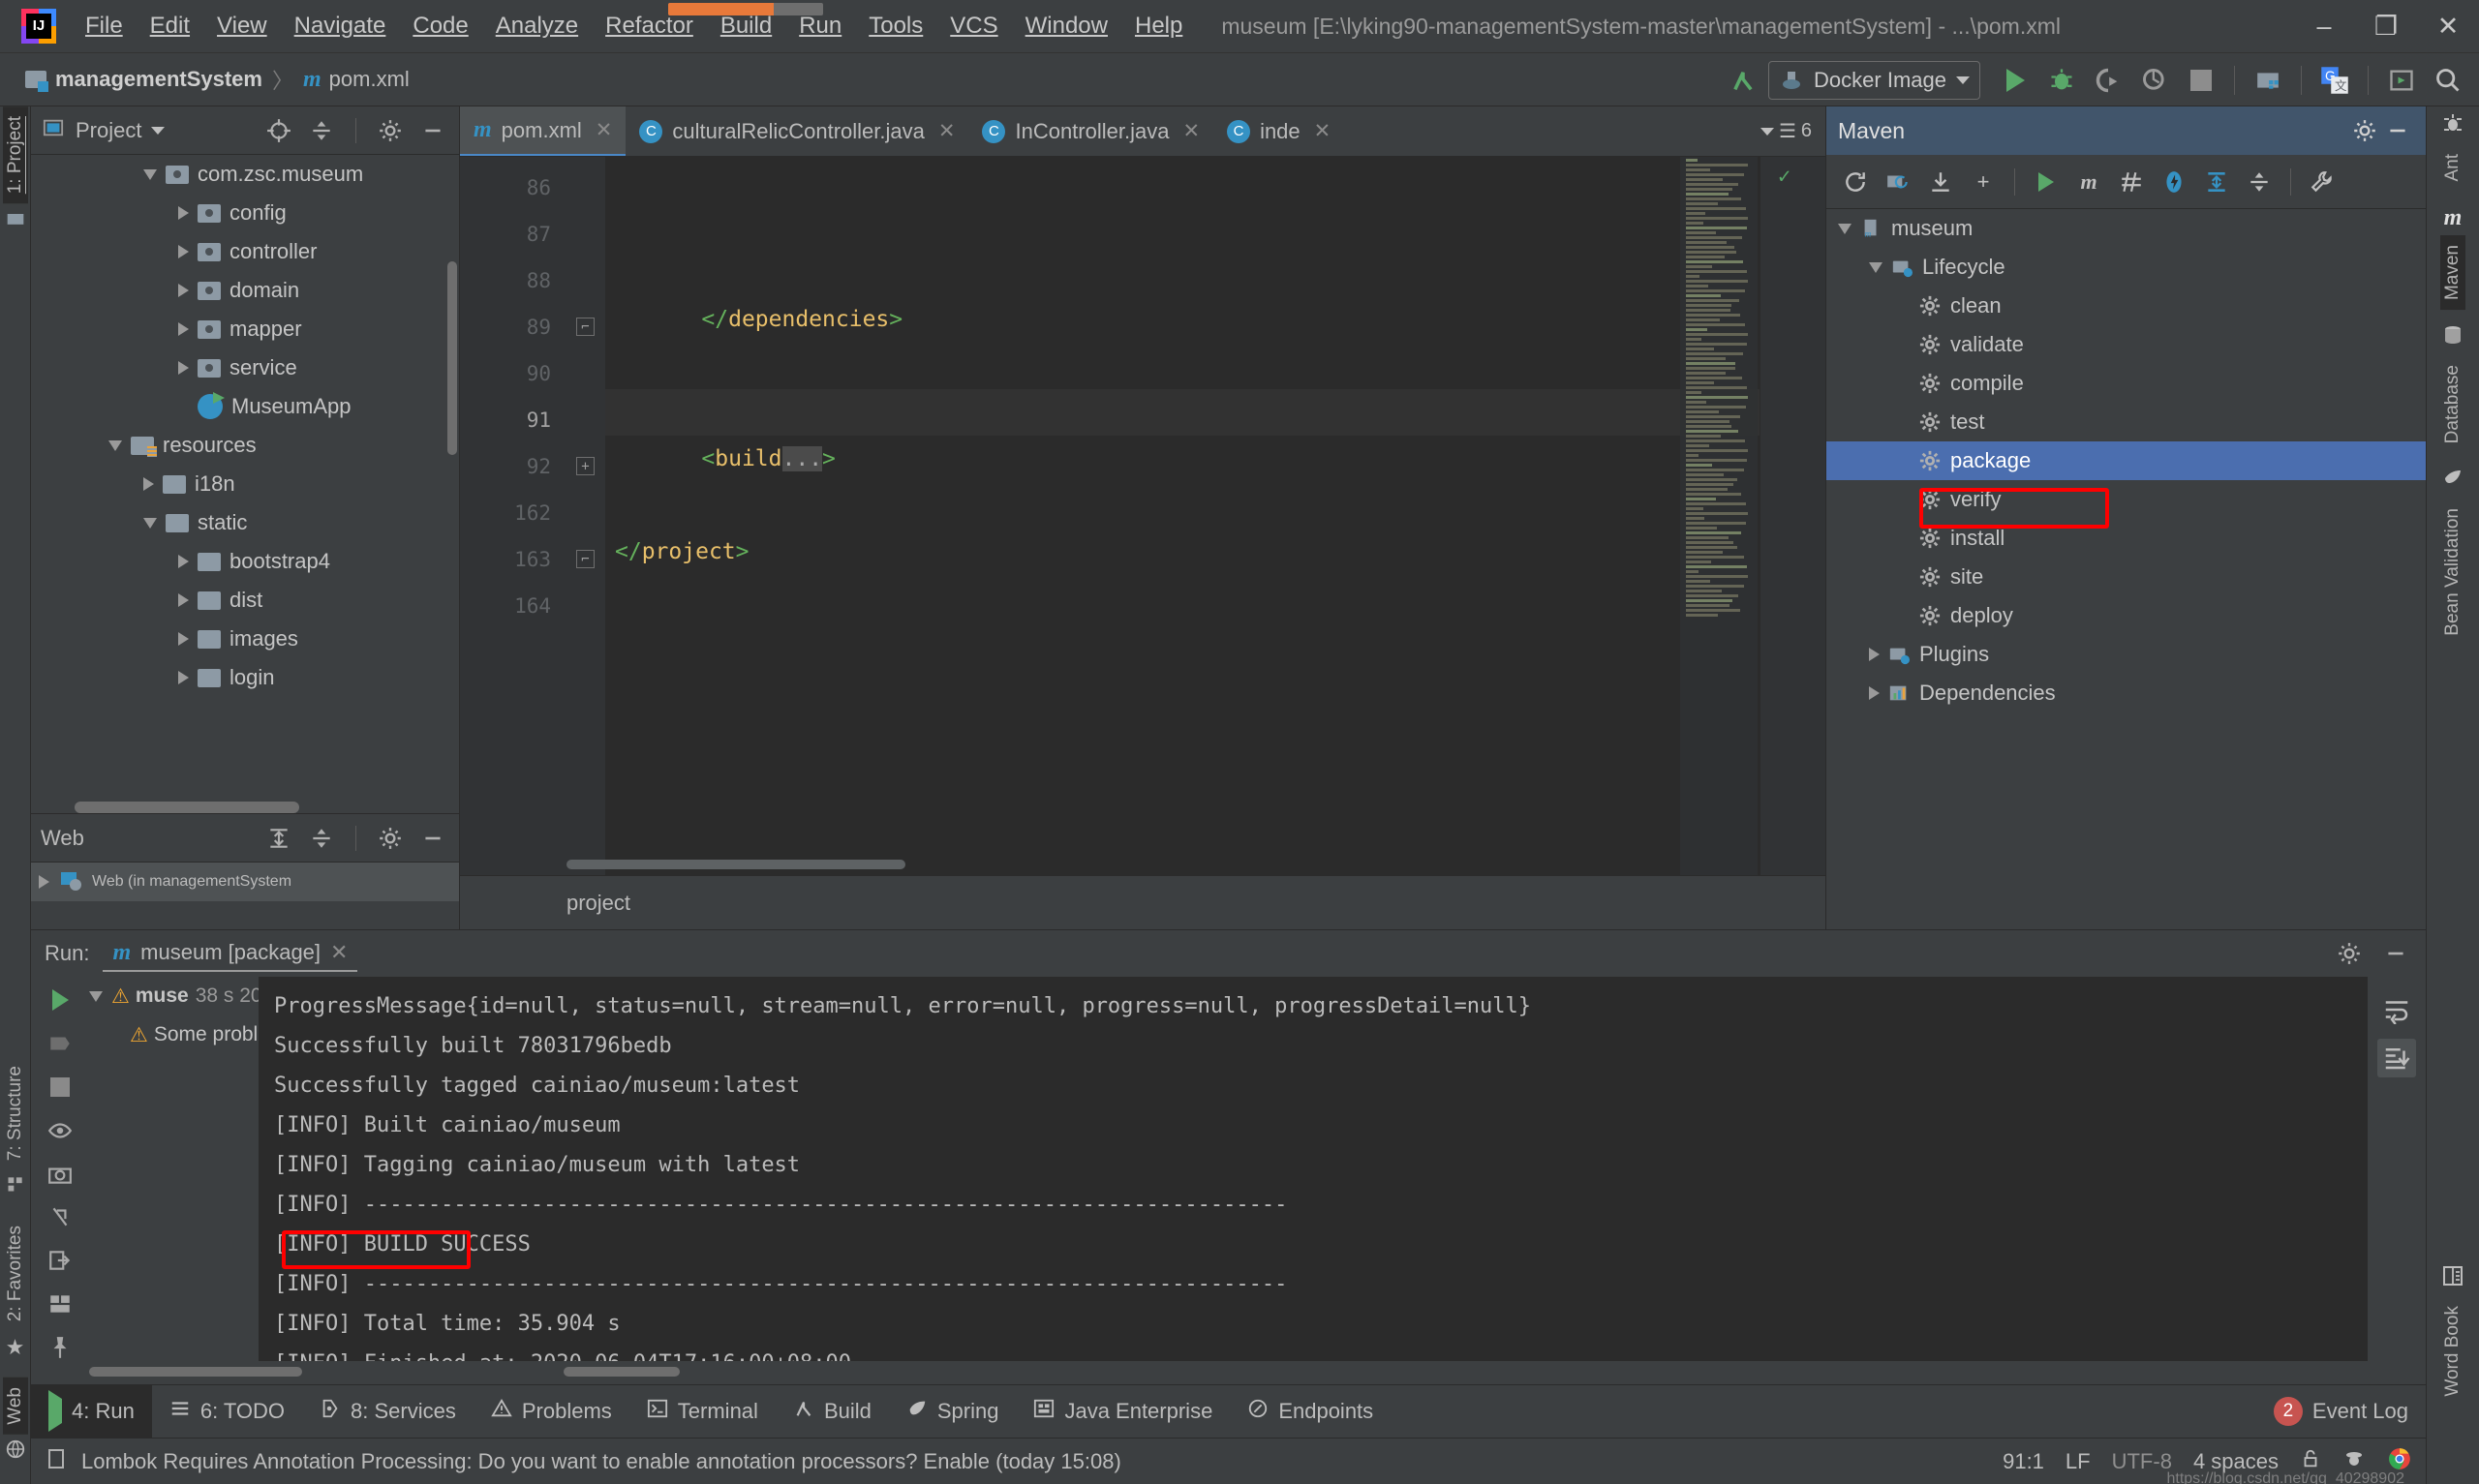 The width and height of the screenshot is (2479, 1484). Describe the element at coordinates (245, 174) in the screenshot. I see `tree-item-com-zsc-museum: com.zsc.museum` at that location.